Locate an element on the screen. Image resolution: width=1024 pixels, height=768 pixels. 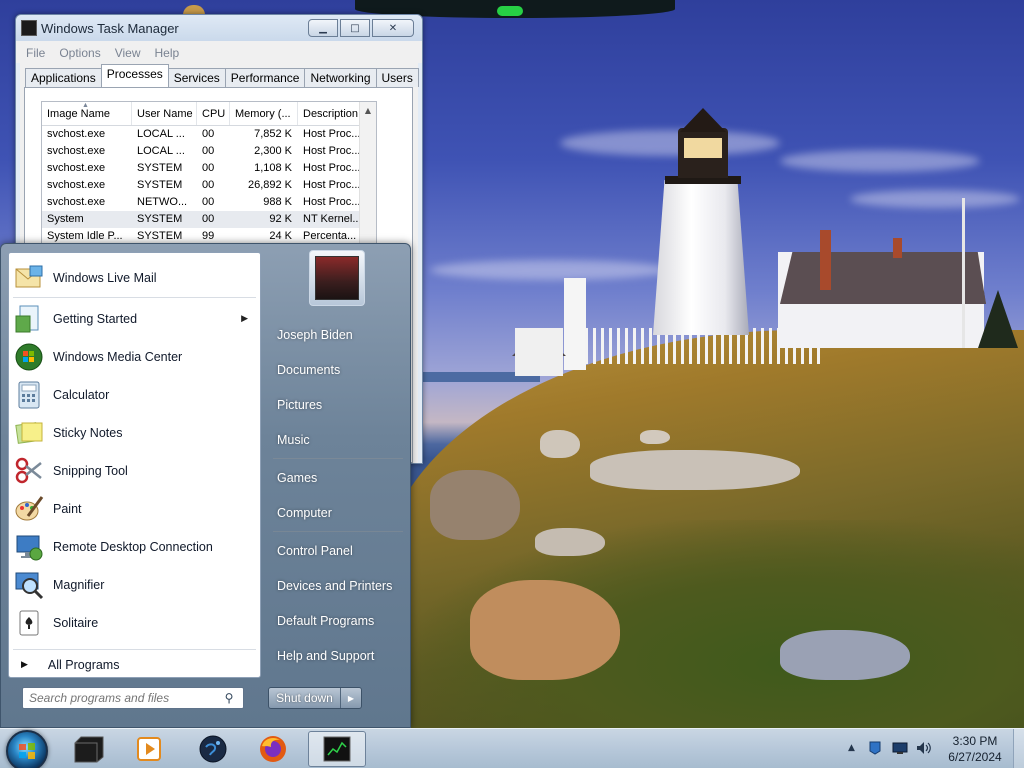
start-item-label: Calculator is located at coordinates (81, 395).